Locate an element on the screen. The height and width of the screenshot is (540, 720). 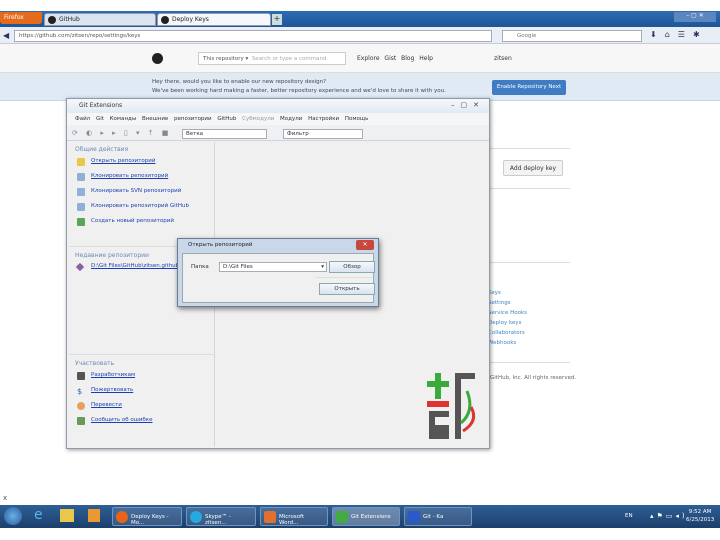
new-tab-button: + is located at coordinates (277, 19).